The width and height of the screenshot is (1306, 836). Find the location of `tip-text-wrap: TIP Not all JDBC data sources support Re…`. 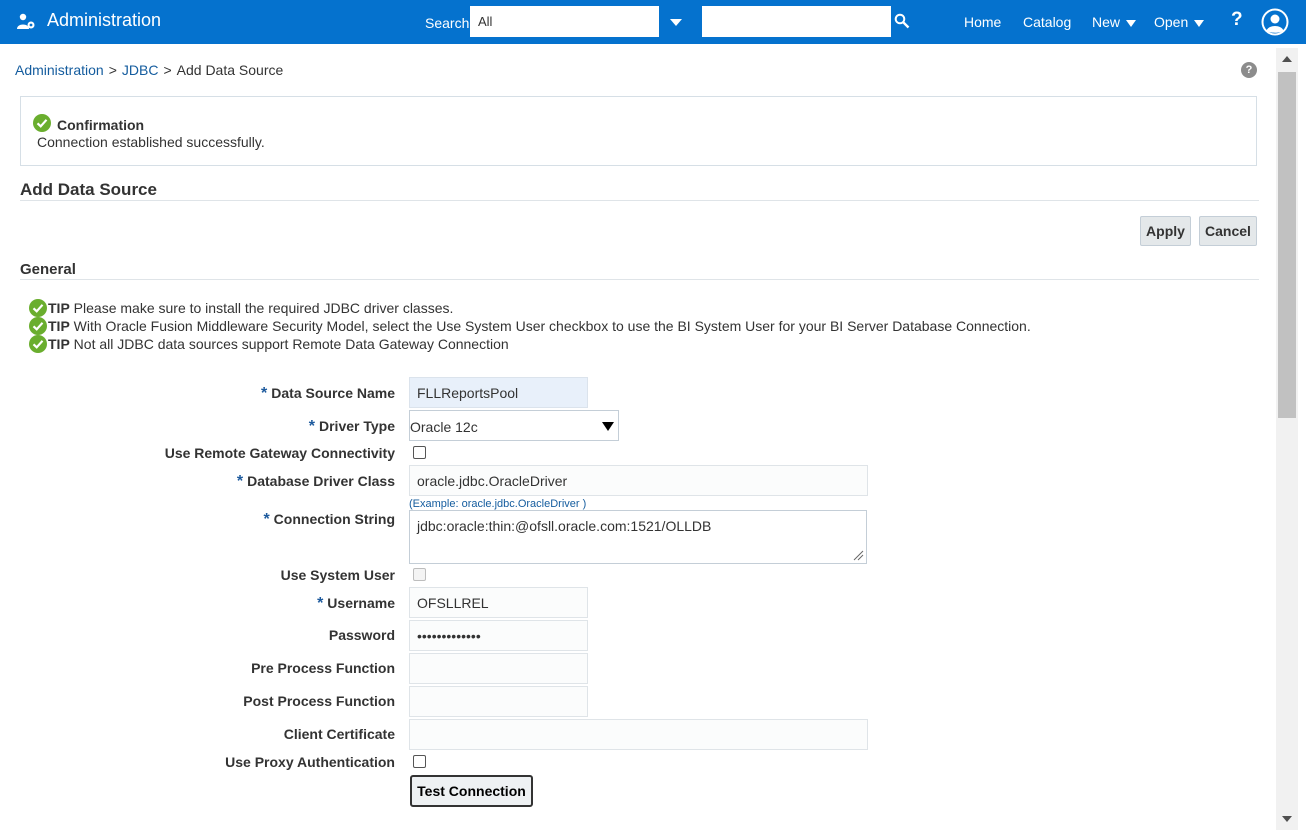

tip-text-wrap: TIP Not all JDBC data sources support Re… is located at coordinates (278, 344).